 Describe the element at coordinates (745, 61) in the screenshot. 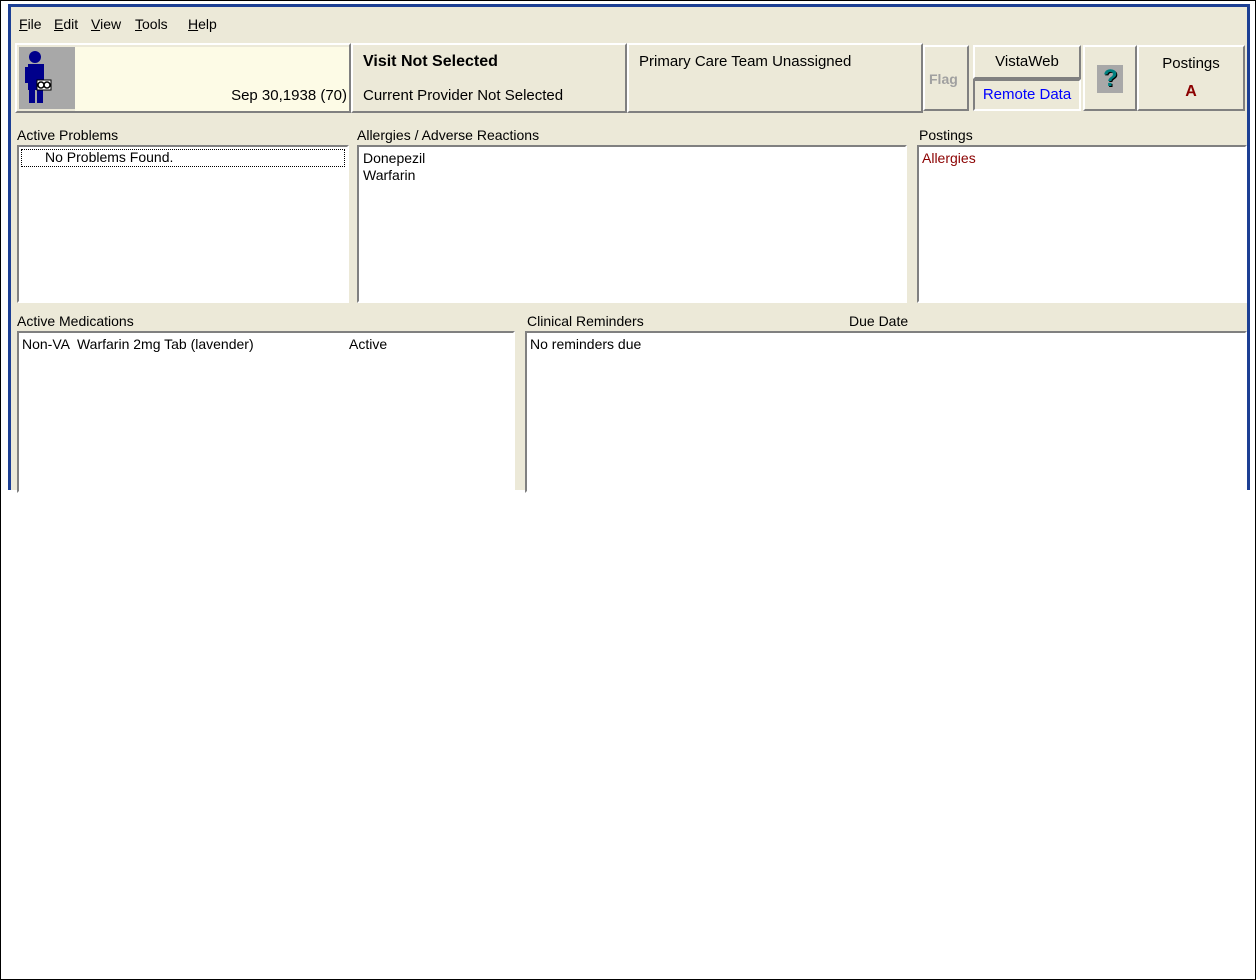

I see `care-team-text: Primary Care Team Unassigned` at that location.